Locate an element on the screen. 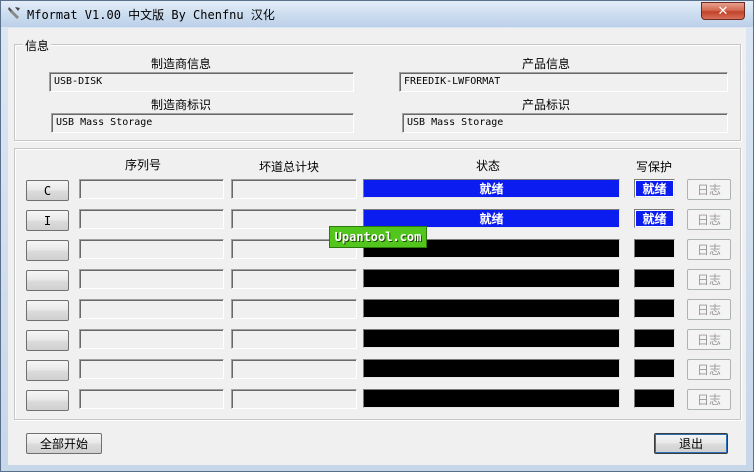 The width and height of the screenshot is (754, 472). status-progress-bar: 就绪 is located at coordinates (491, 188).